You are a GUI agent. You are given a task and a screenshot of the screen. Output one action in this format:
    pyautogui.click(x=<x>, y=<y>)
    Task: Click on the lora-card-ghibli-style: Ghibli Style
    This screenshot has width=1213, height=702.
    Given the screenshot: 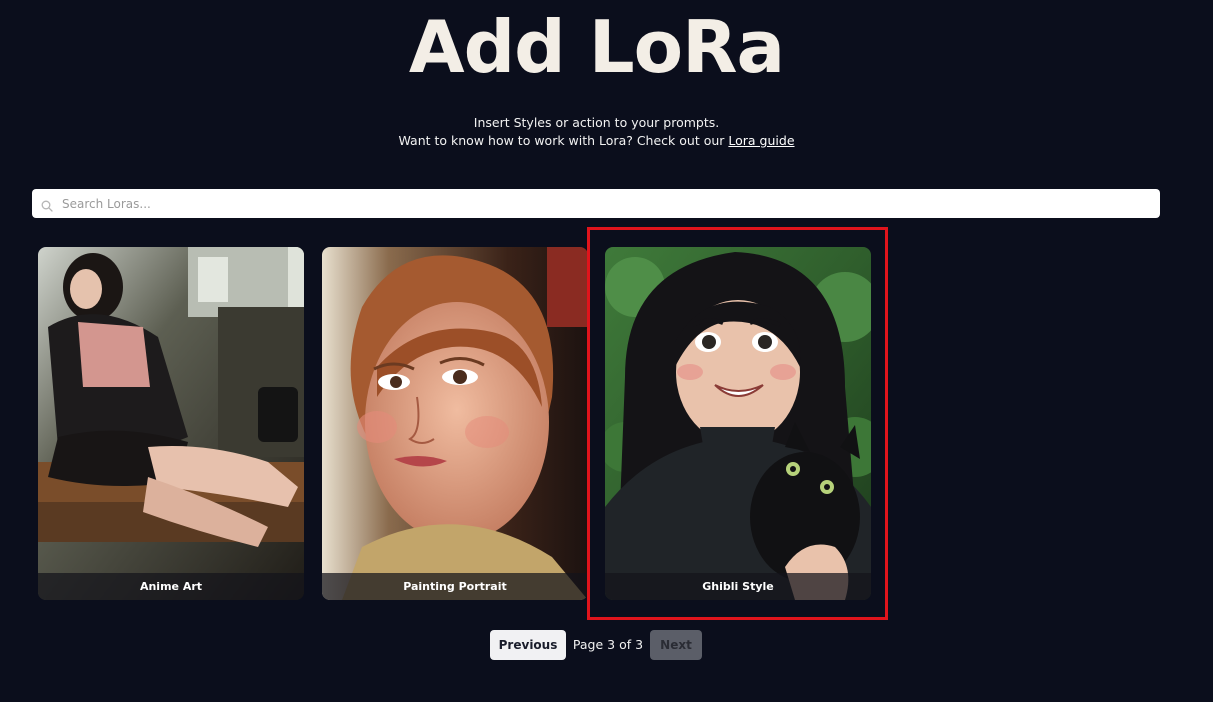 What is the action you would take?
    pyautogui.click(x=738, y=423)
    